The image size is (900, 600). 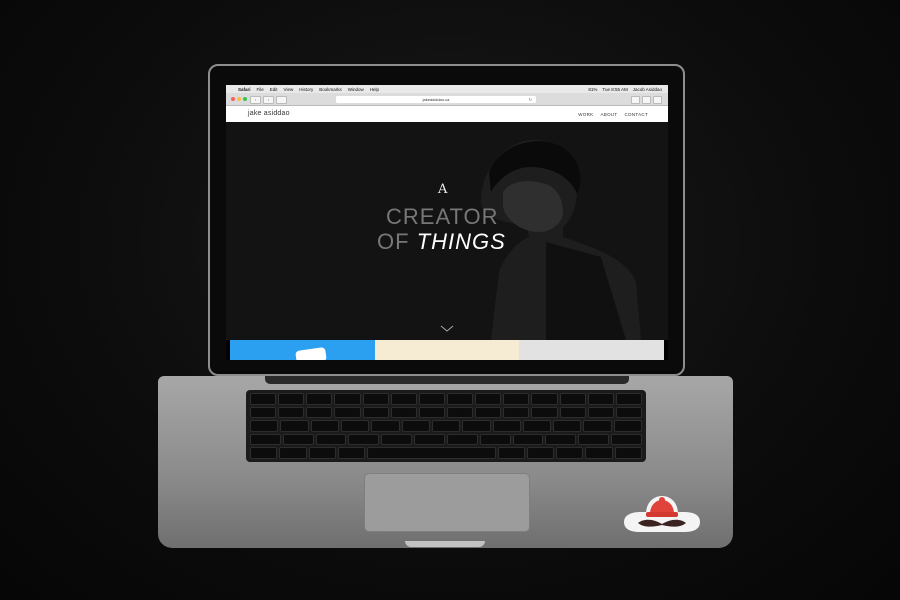 What do you see at coordinates (614, 89) in the screenshot?
I see `clock: Tue 8:55 AM` at bounding box center [614, 89].